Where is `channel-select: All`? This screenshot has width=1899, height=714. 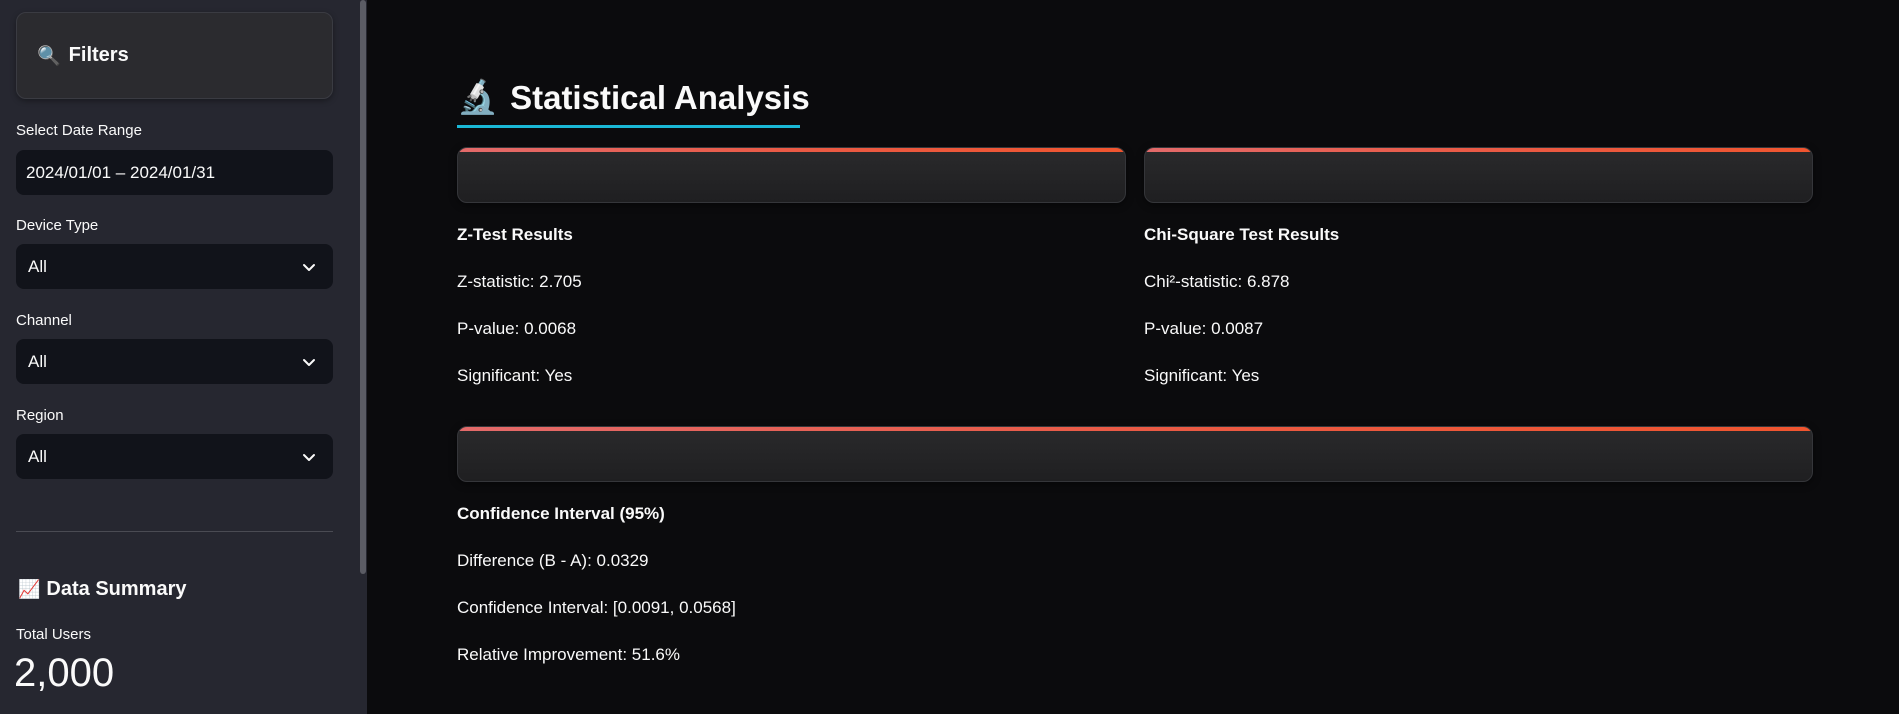 channel-select: All is located at coordinates (174, 361).